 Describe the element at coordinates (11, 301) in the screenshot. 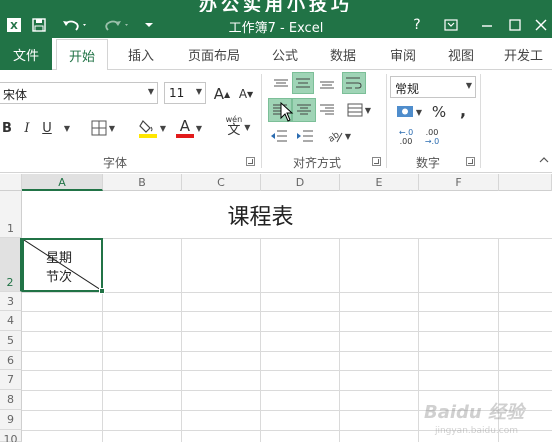

I see `row-header-3: 3` at that location.